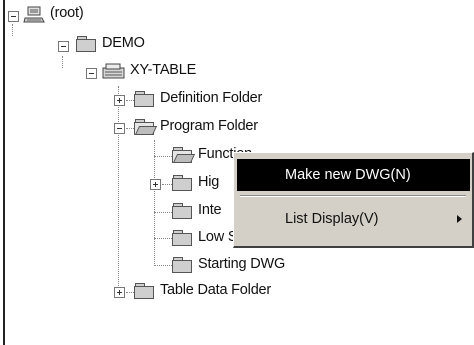  What do you see at coordinates (114, 71) in the screenshot?
I see `controller-icon` at bounding box center [114, 71].